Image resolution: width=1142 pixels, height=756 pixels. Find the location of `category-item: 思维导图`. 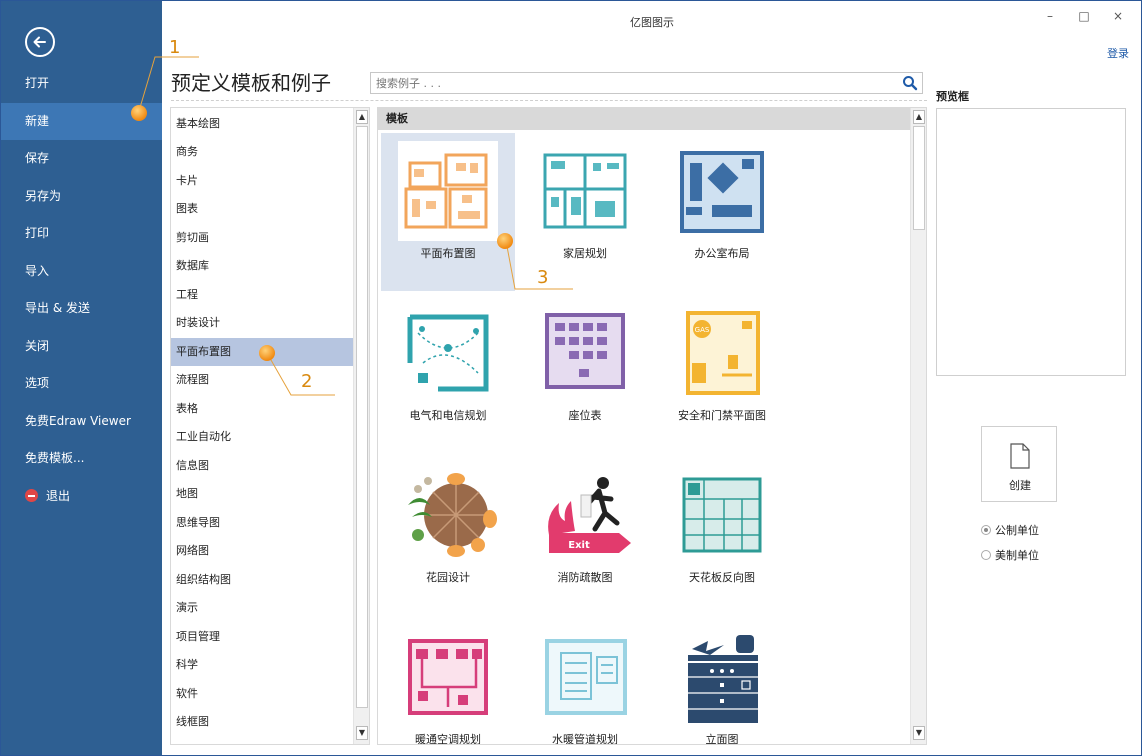

category-item: 思维导图 is located at coordinates (262, 523).